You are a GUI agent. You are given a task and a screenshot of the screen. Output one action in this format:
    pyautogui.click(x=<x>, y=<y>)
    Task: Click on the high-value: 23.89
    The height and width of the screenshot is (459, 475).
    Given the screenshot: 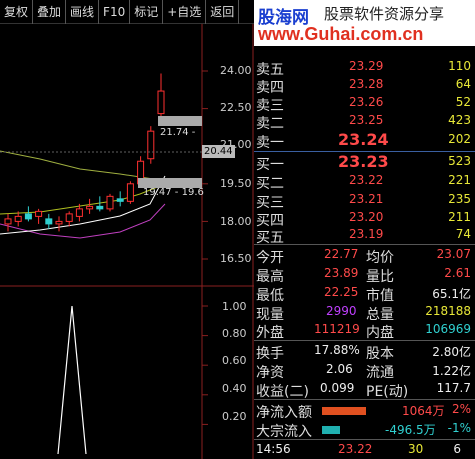 What is the action you would take?
    pyautogui.click(x=341, y=273)
    